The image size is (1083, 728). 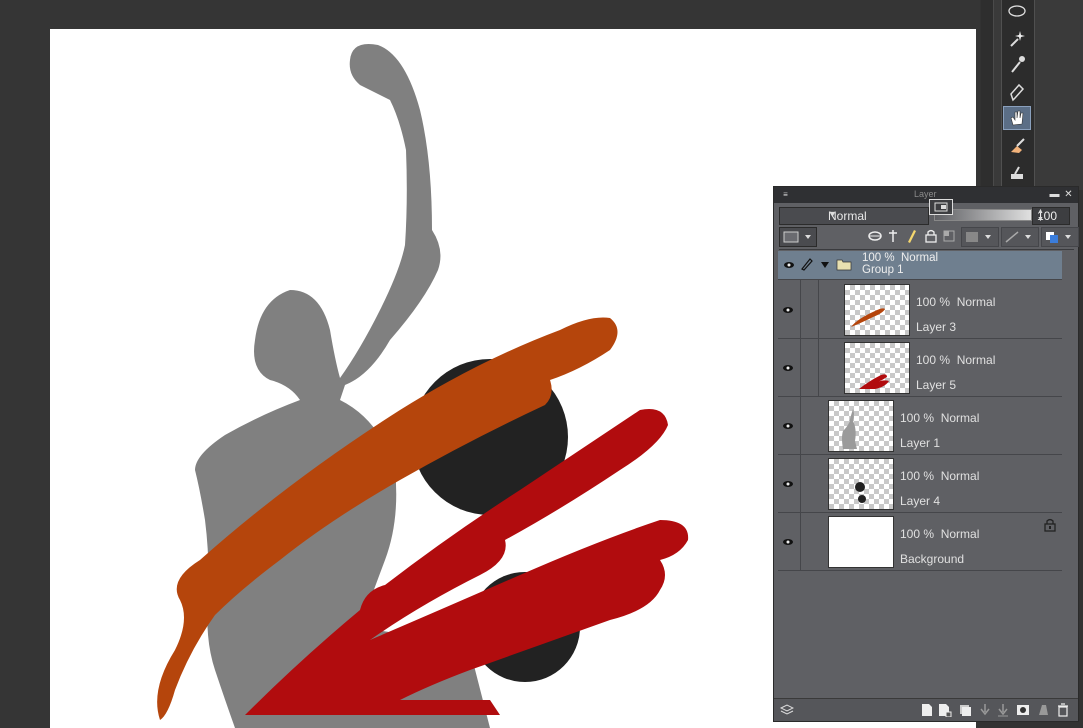 What do you see at coordinates (920, 443) in the screenshot?
I see `layer-name: Layer 1` at bounding box center [920, 443].